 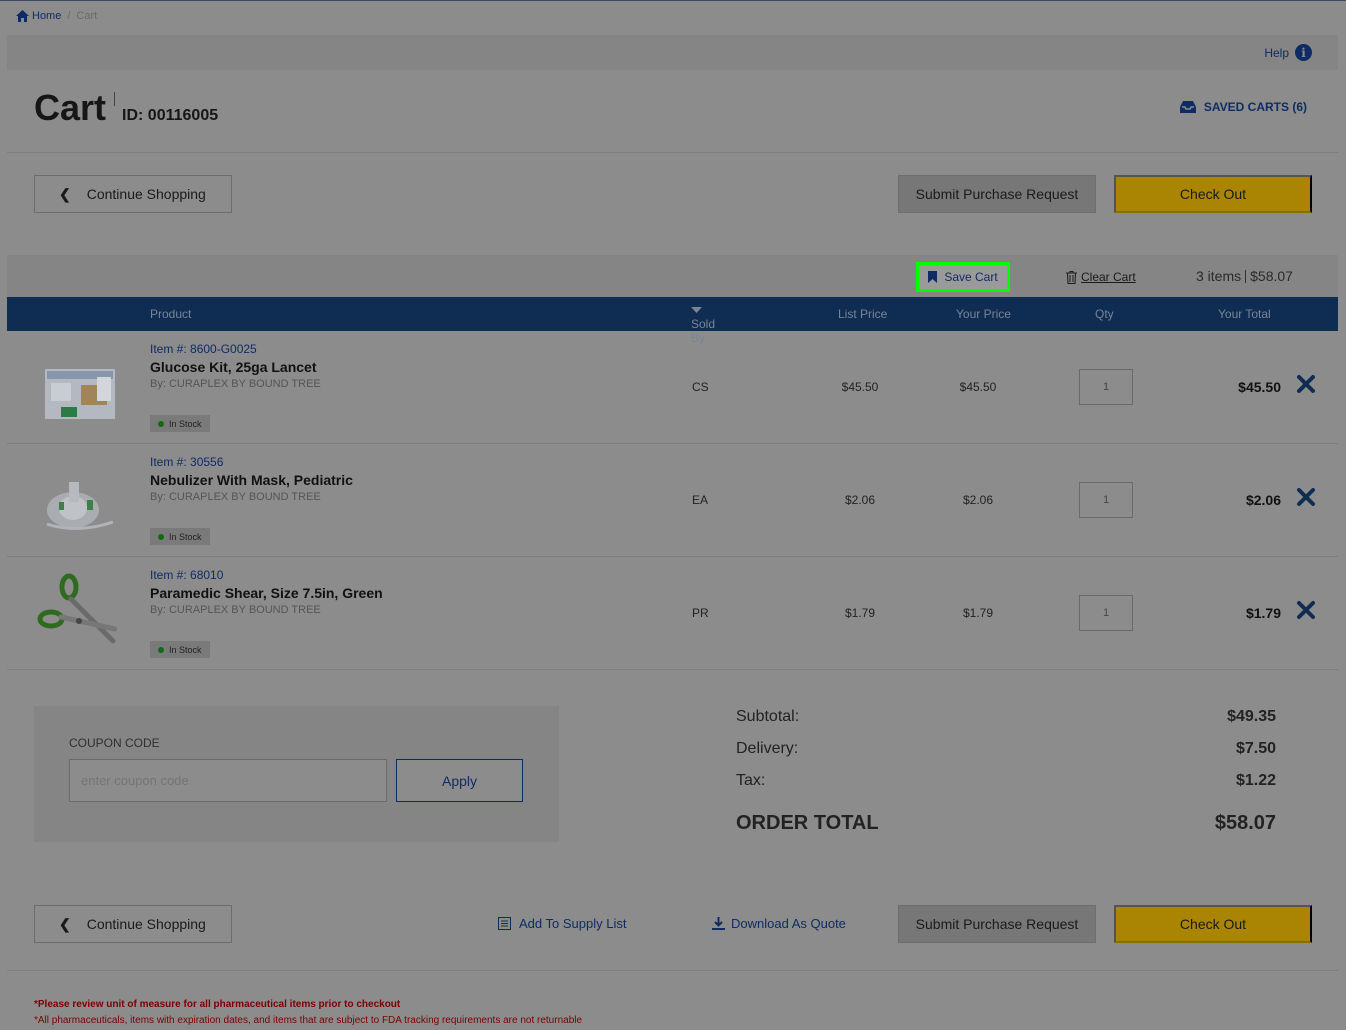 I want to click on cart-heading: Cart, so click(x=70, y=107).